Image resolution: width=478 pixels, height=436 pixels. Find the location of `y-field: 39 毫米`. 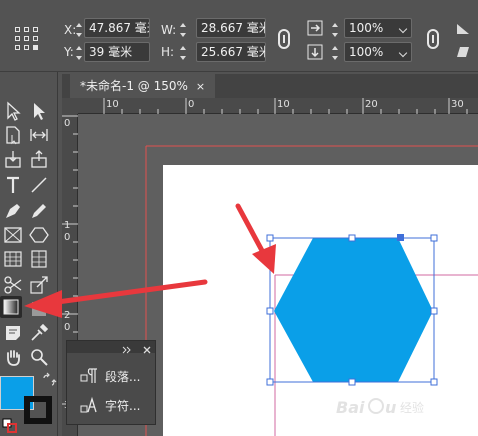

y-field: 39 毫米 is located at coordinates (117, 52).